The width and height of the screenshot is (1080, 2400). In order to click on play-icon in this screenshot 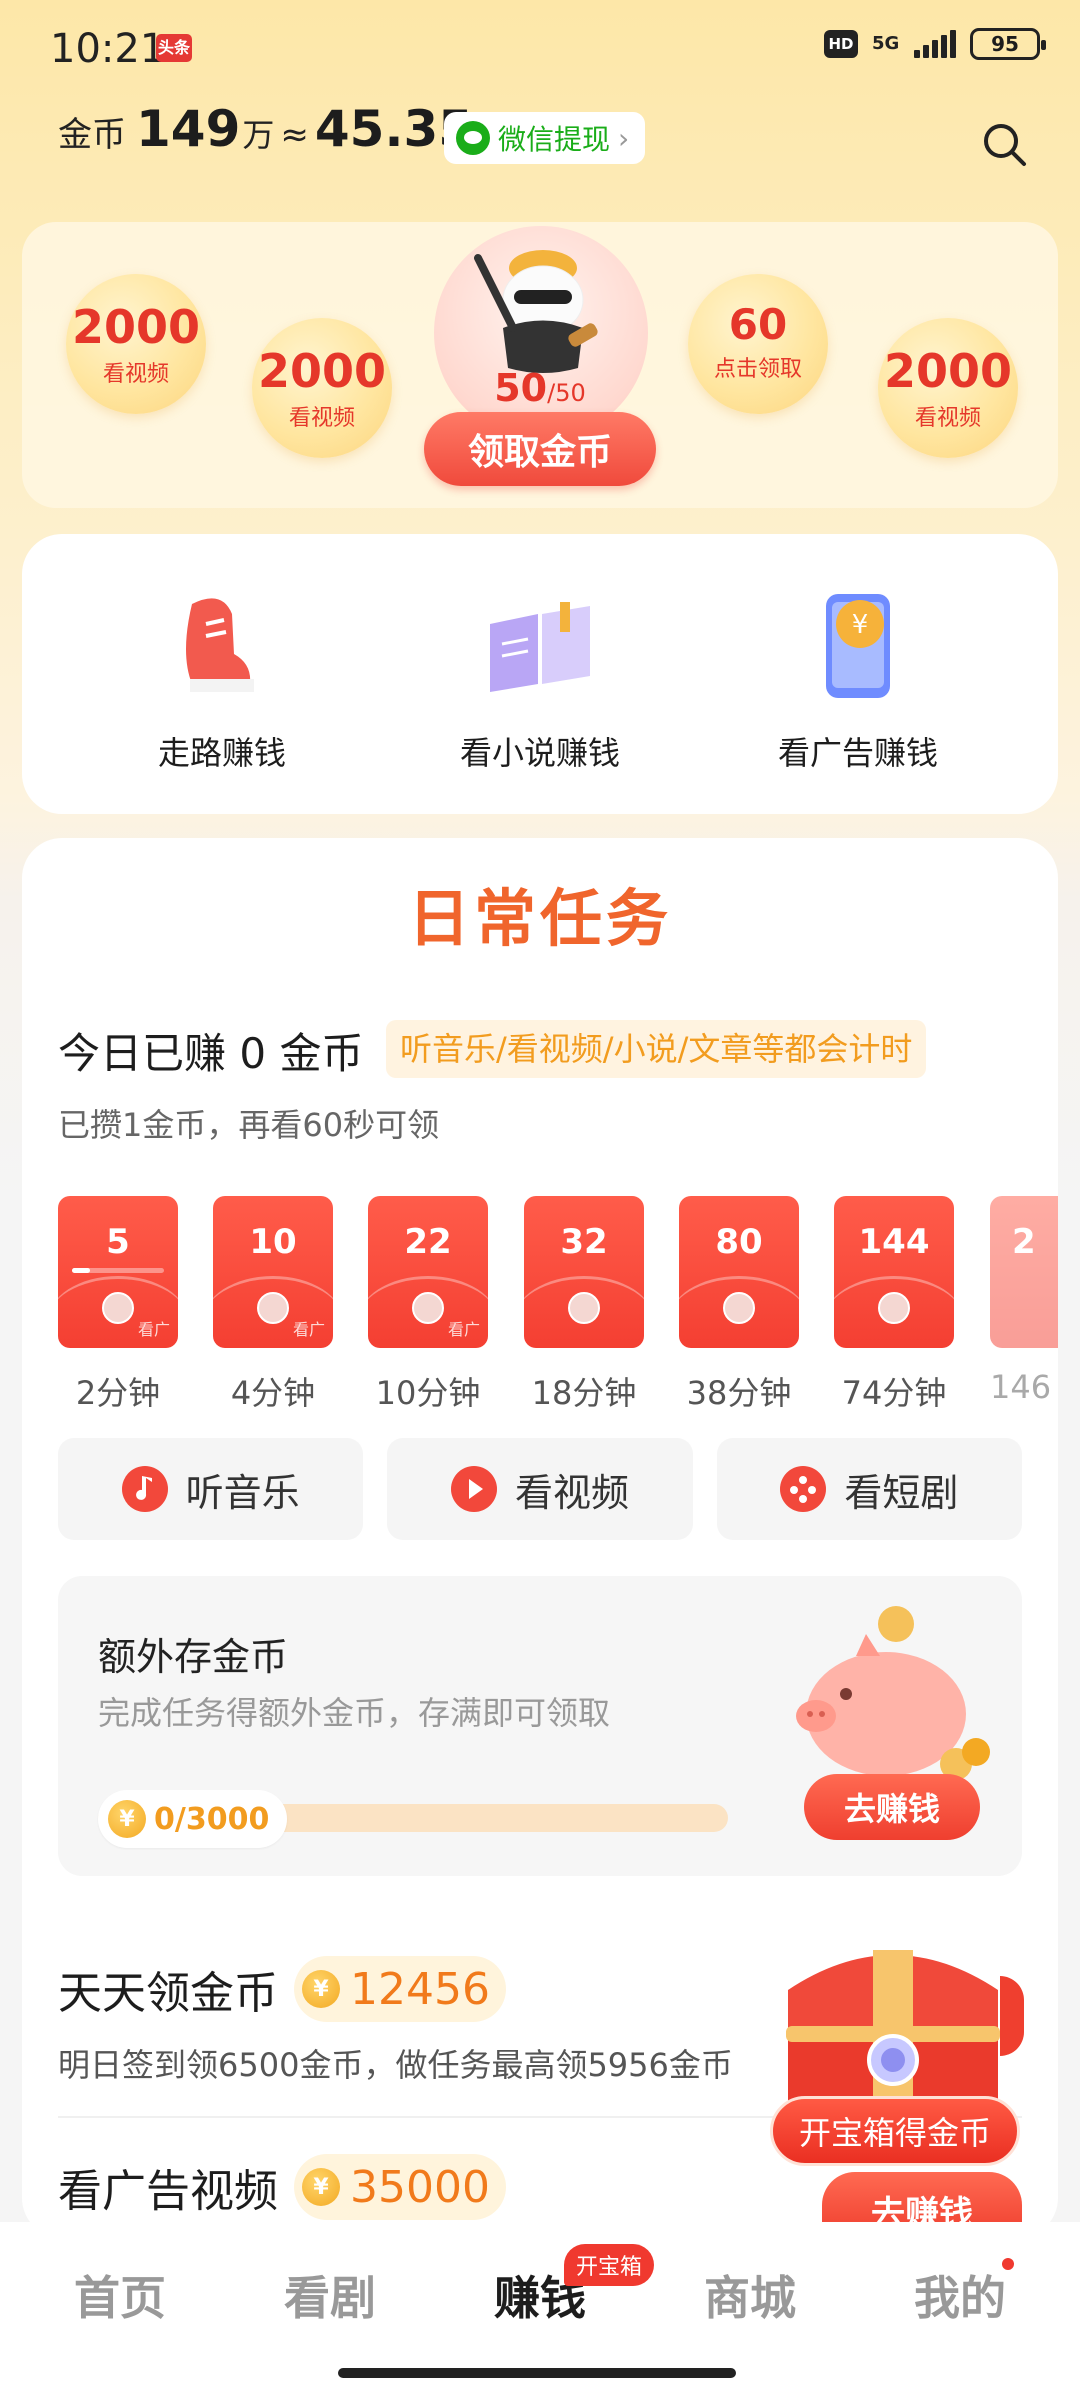, I will do `click(473, 1489)`.